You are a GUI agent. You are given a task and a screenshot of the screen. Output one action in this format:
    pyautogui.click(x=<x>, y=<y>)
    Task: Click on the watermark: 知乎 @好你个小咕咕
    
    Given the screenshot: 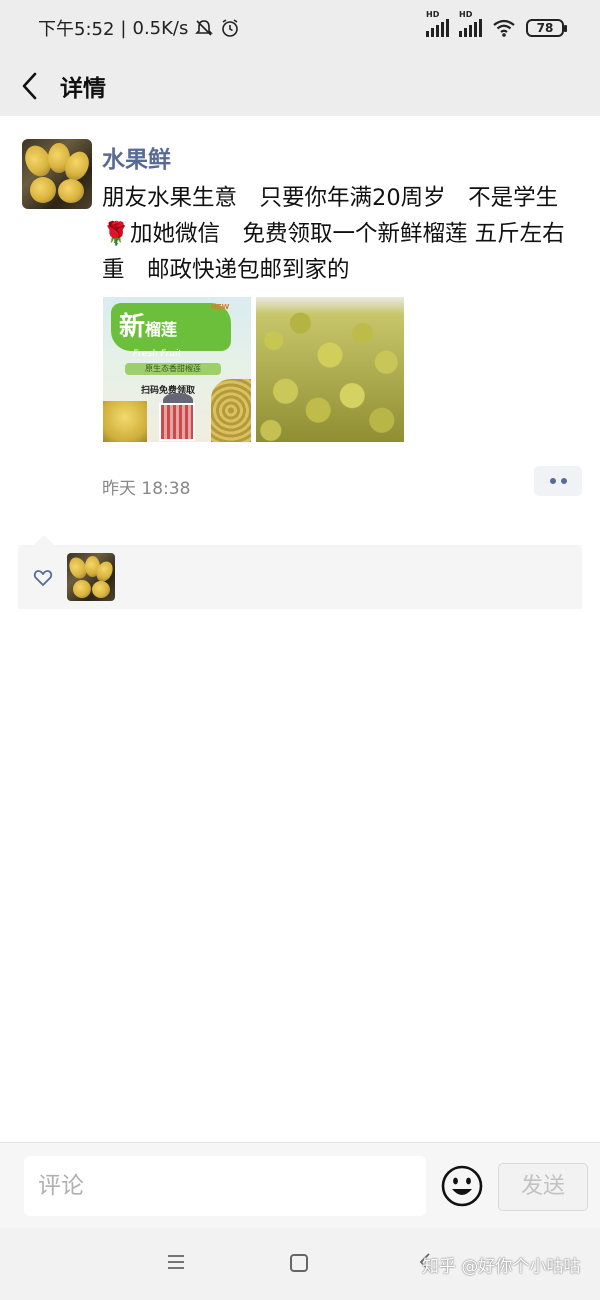 What is the action you would take?
    pyautogui.click(x=501, y=1267)
    